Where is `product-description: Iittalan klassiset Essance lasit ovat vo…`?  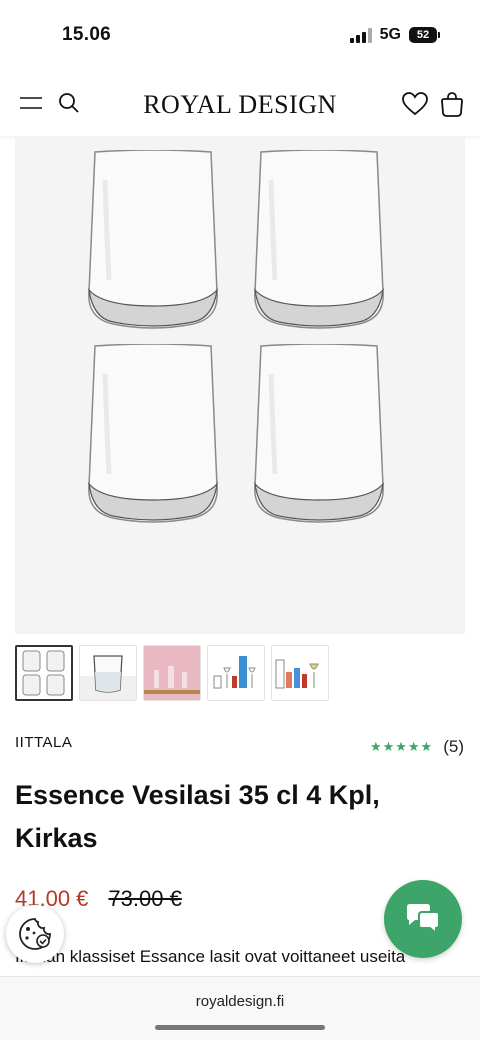
product-description: Iittalan klassiset Essance lasit ovat vo… is located at coordinates (210, 956).